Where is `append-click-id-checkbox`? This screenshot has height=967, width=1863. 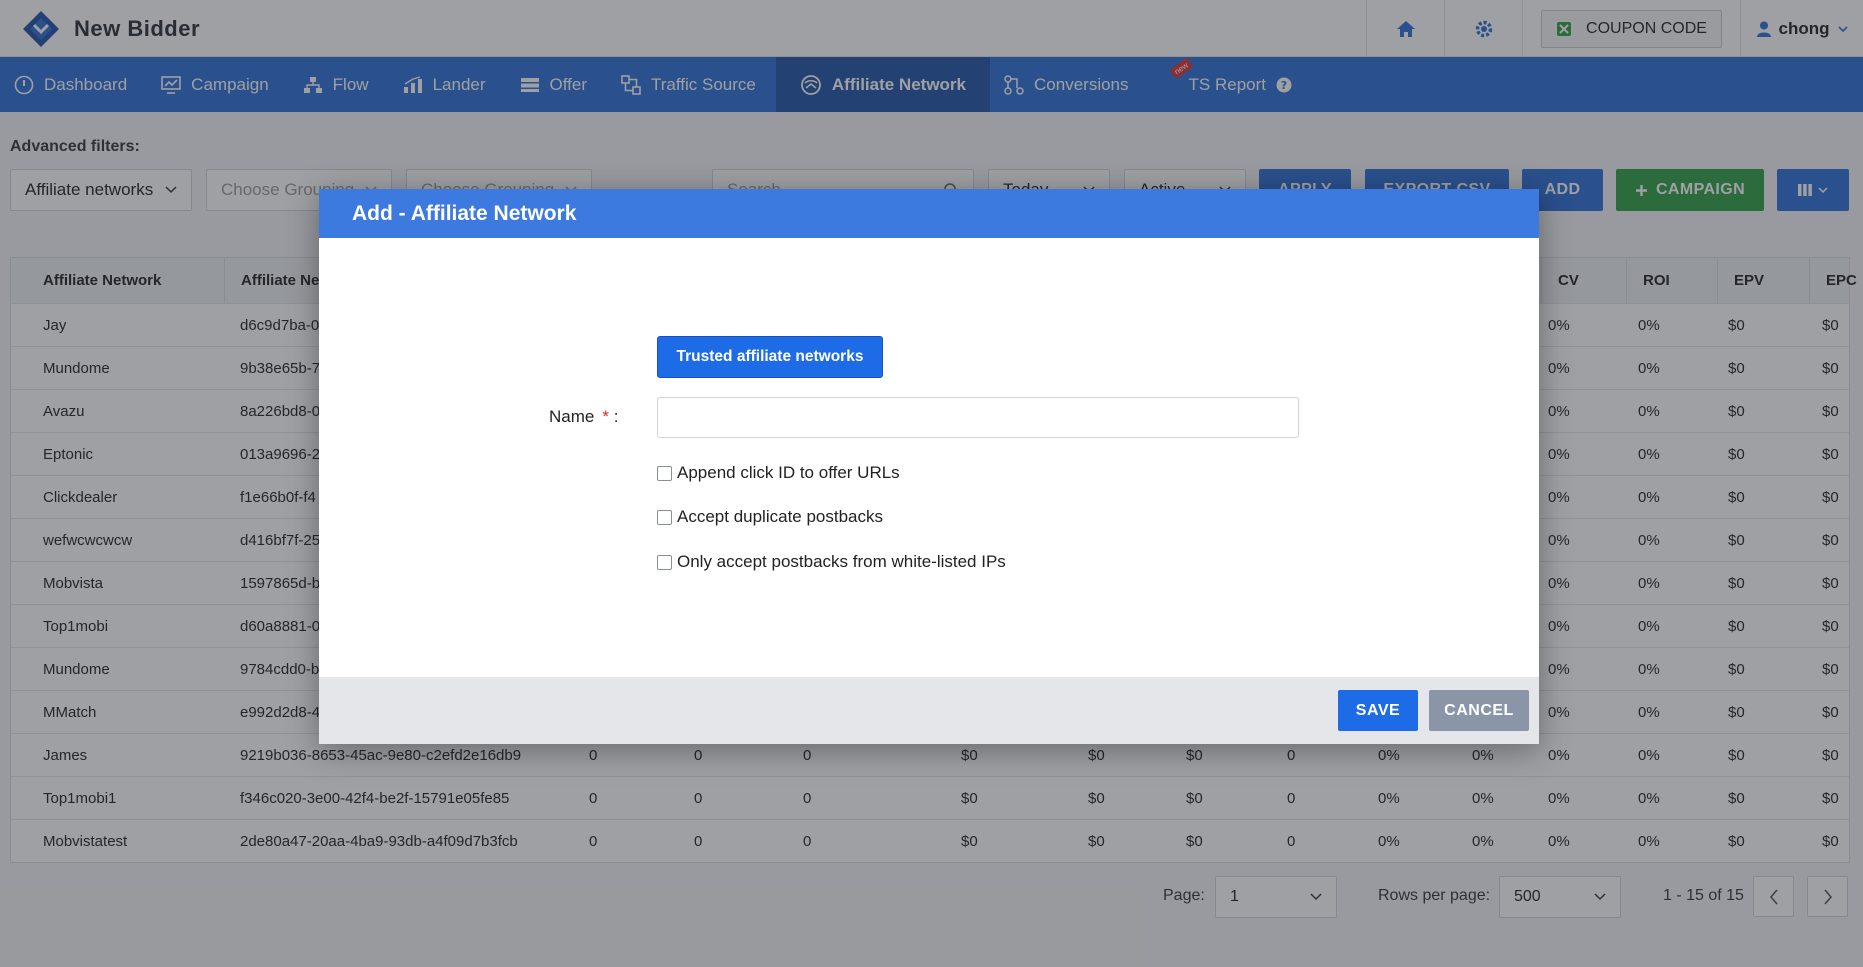
append-click-id-checkbox is located at coordinates (664, 473).